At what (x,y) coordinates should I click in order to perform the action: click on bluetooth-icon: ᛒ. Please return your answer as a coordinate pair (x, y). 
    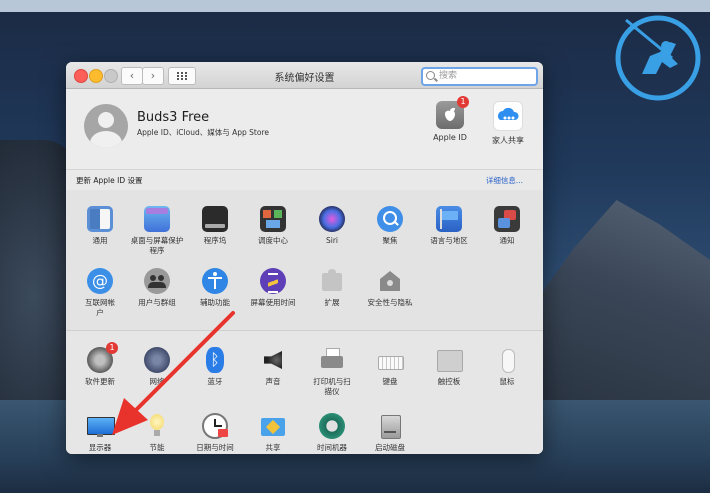
    Looking at the image, I should click on (215, 360).